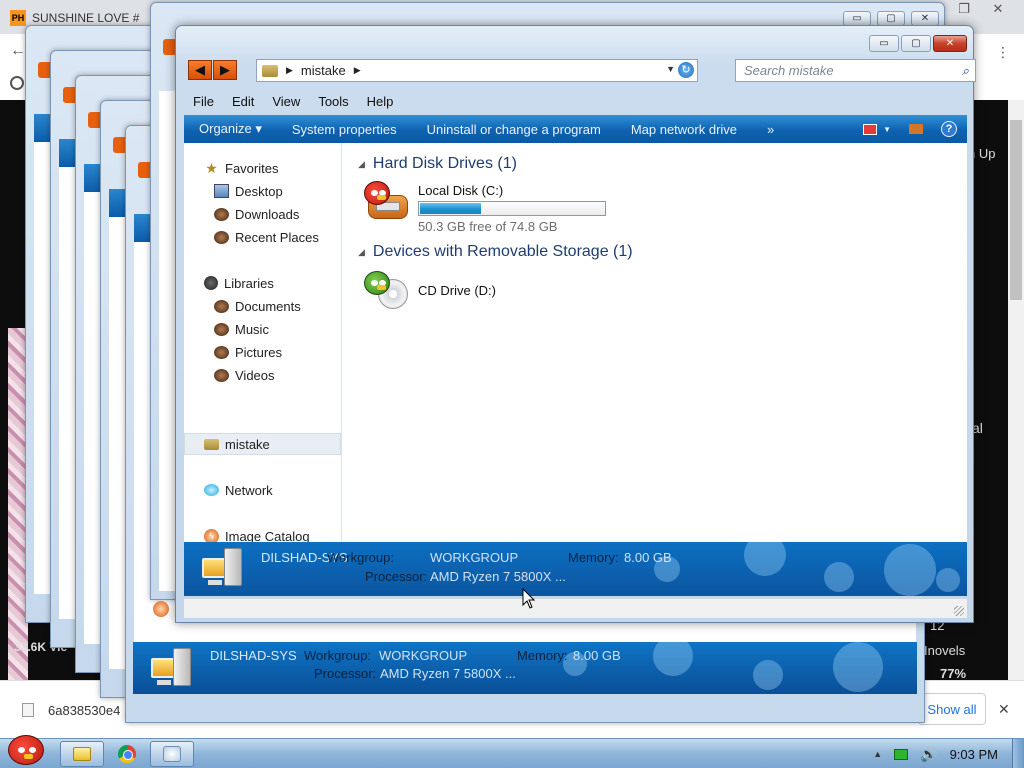 The image size is (1024, 768). What do you see at coordinates (495, 252) in the screenshot?
I see `group-removable-storage: ◢ Devices with Removable Storage (1)` at bounding box center [495, 252].